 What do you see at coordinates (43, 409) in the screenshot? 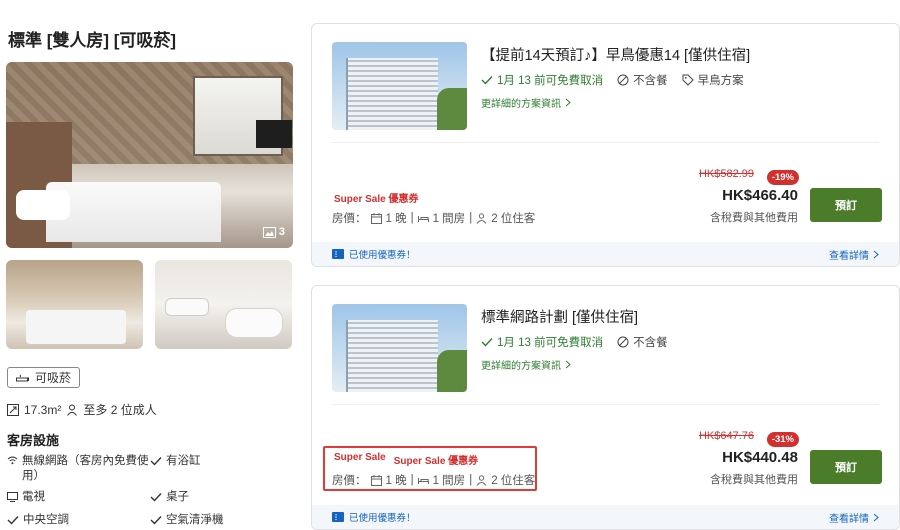
I see `room-size: 17.3m²` at bounding box center [43, 409].